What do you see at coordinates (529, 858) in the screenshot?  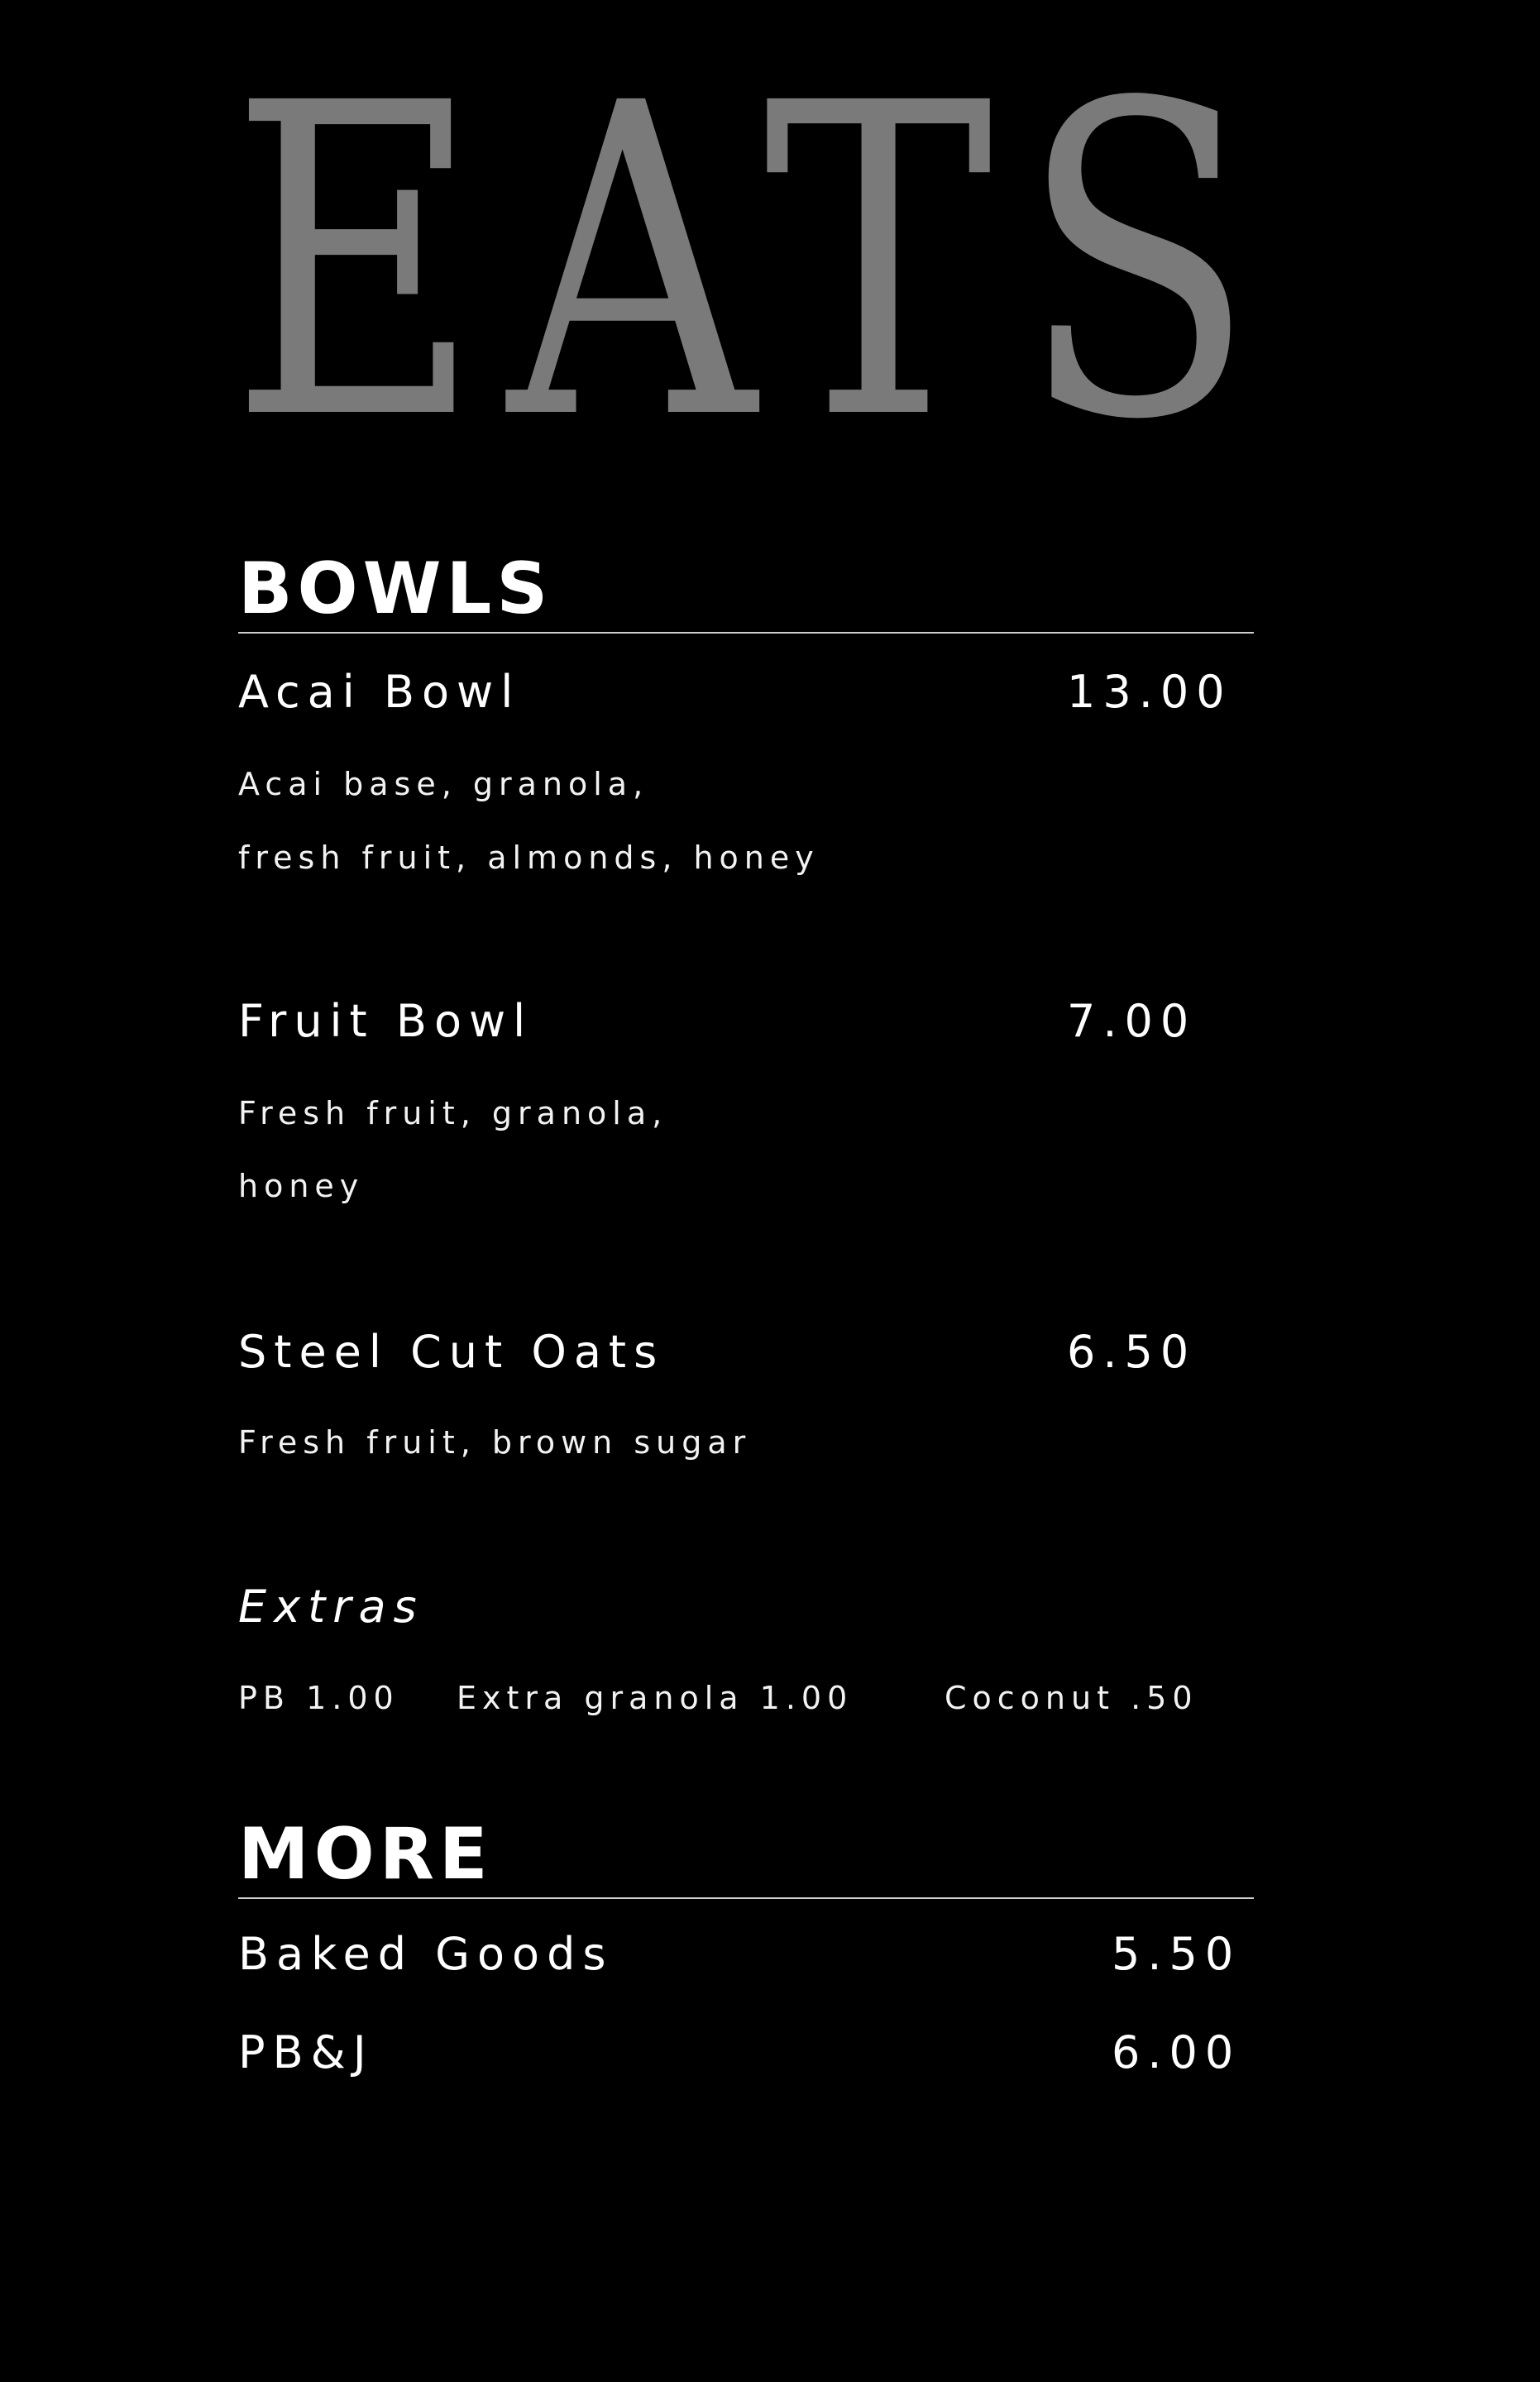 I see `menu-item-description-line: fresh fruit, almonds, honey` at bounding box center [529, 858].